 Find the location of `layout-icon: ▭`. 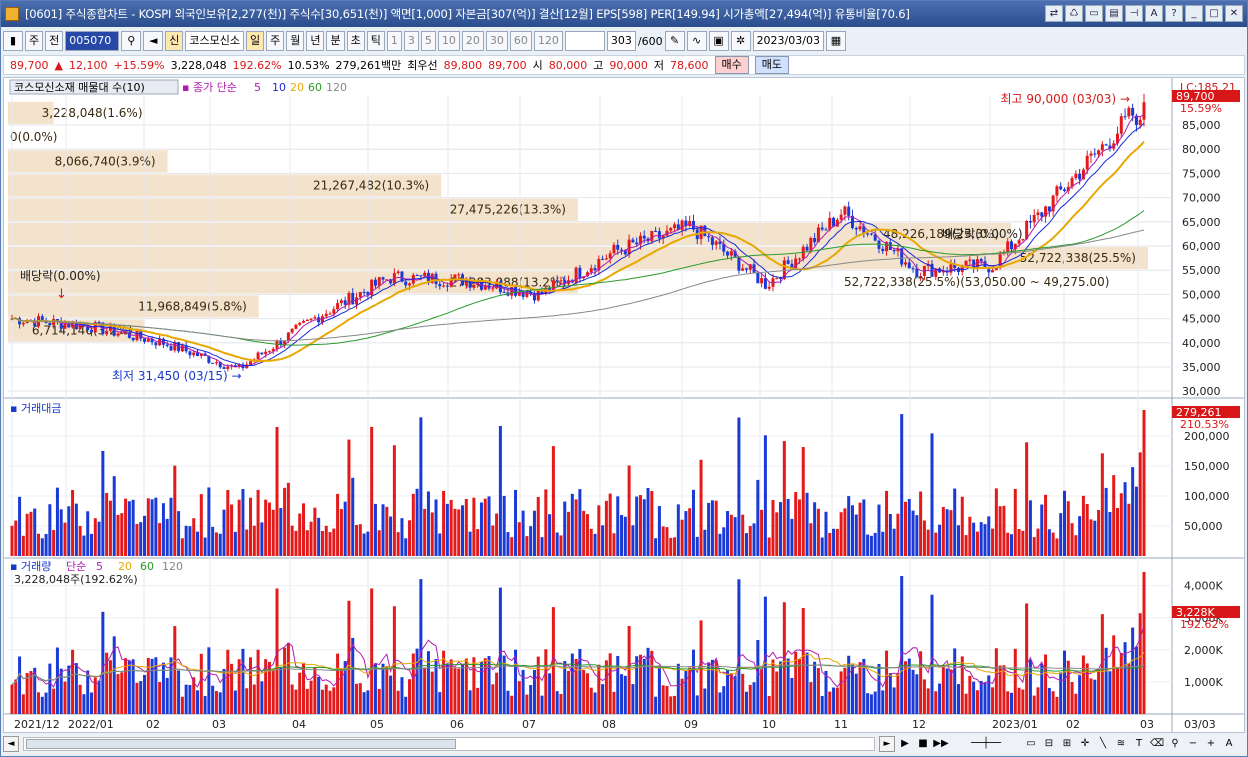

layout-icon: ▭ is located at coordinates (1031, 744).